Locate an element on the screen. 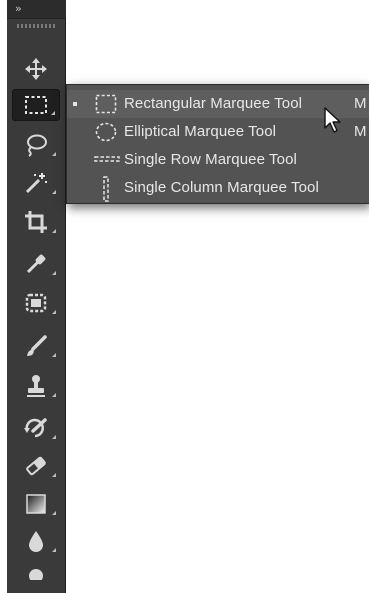  double-chevron-icon: ›› is located at coordinates (18, 8).